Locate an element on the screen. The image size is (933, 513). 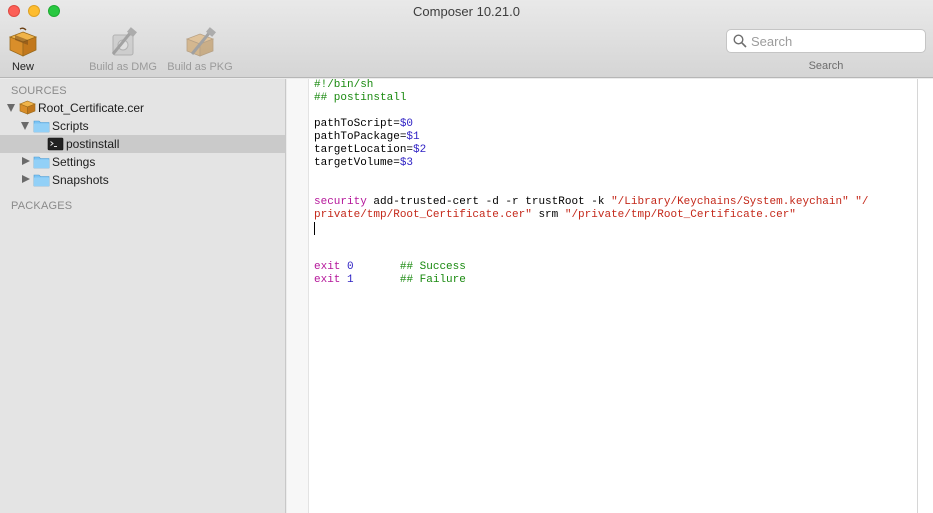
code-number: $2 is located at coordinates (420, 150).